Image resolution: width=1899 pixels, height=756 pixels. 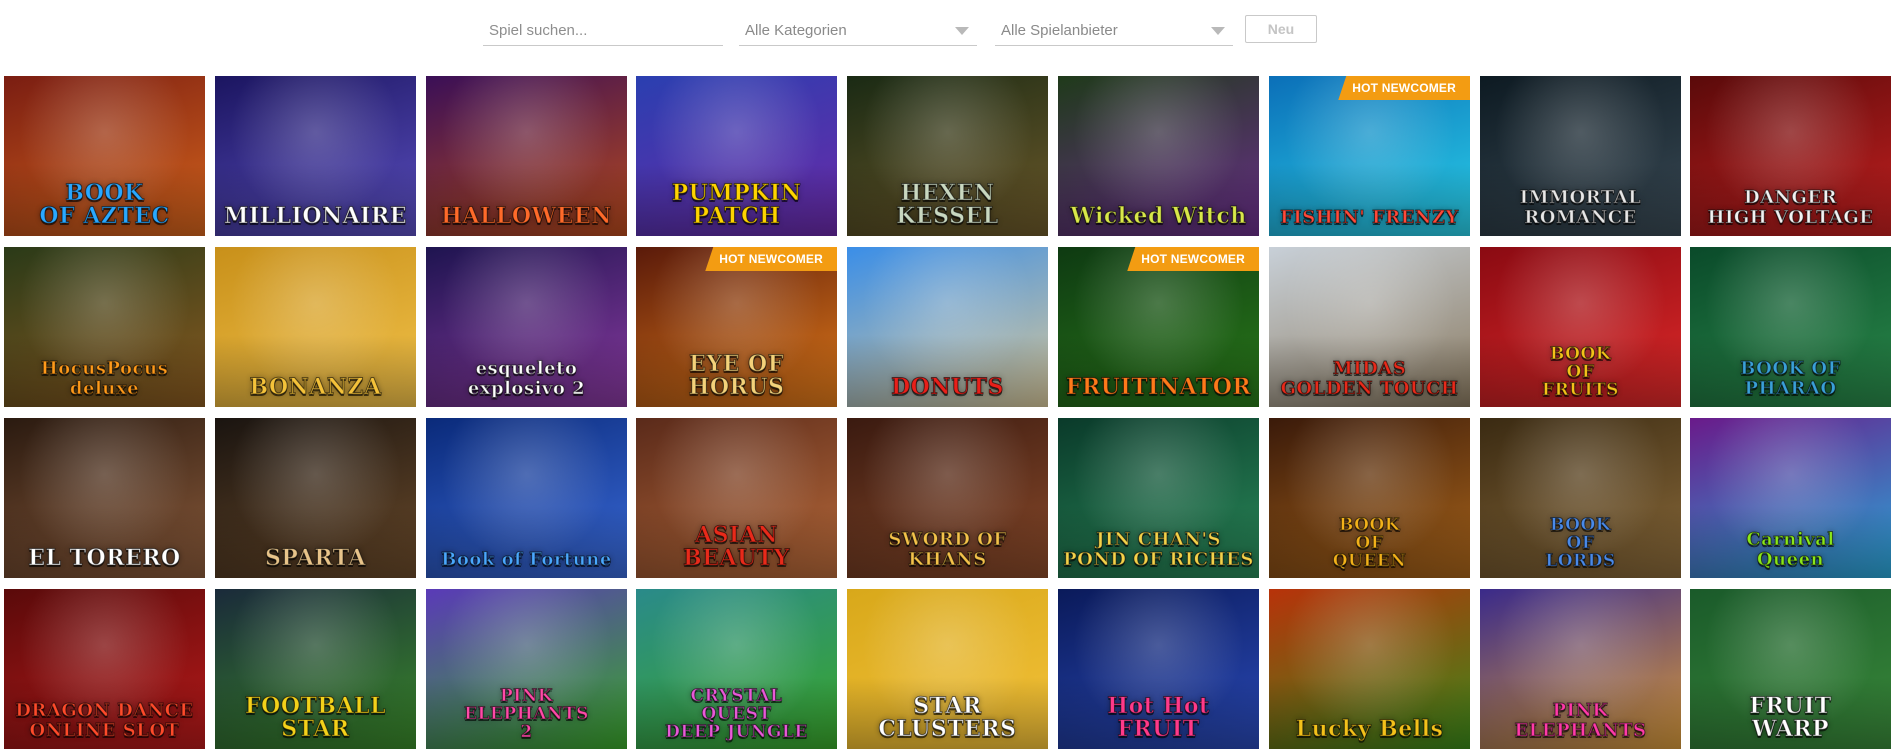 What do you see at coordinates (1790, 717) in the screenshot?
I see `game-title: FRUIT WARP` at bounding box center [1790, 717].